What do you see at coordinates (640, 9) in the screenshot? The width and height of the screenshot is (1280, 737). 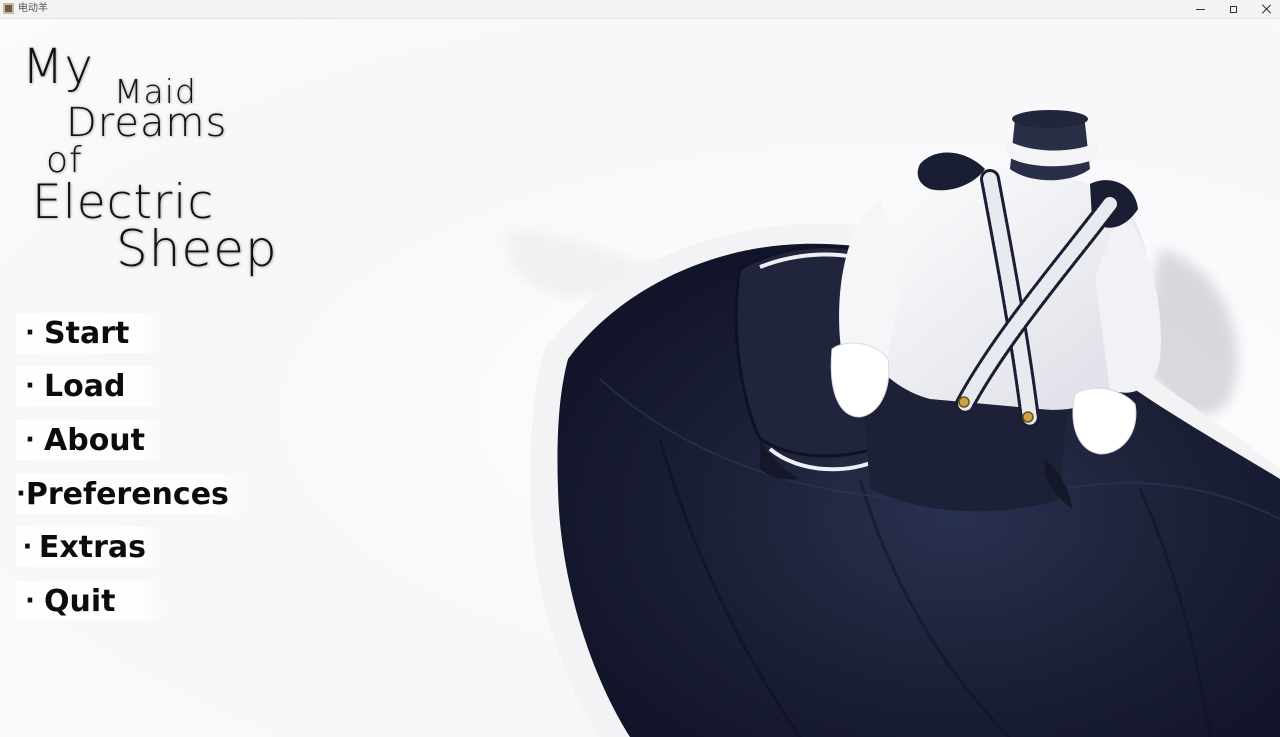 I see `window-title-bar: 电动羊` at bounding box center [640, 9].